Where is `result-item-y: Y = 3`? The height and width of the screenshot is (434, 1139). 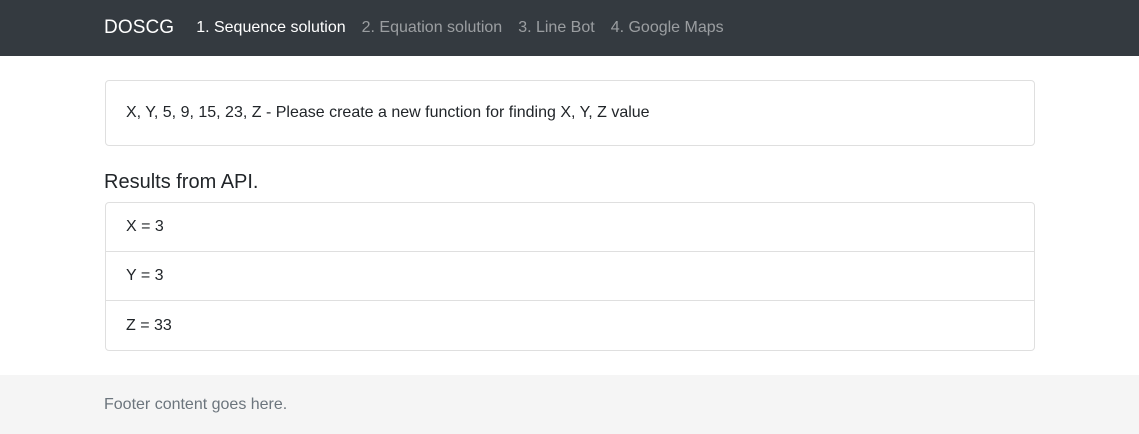 result-item-y: Y = 3 is located at coordinates (570, 276).